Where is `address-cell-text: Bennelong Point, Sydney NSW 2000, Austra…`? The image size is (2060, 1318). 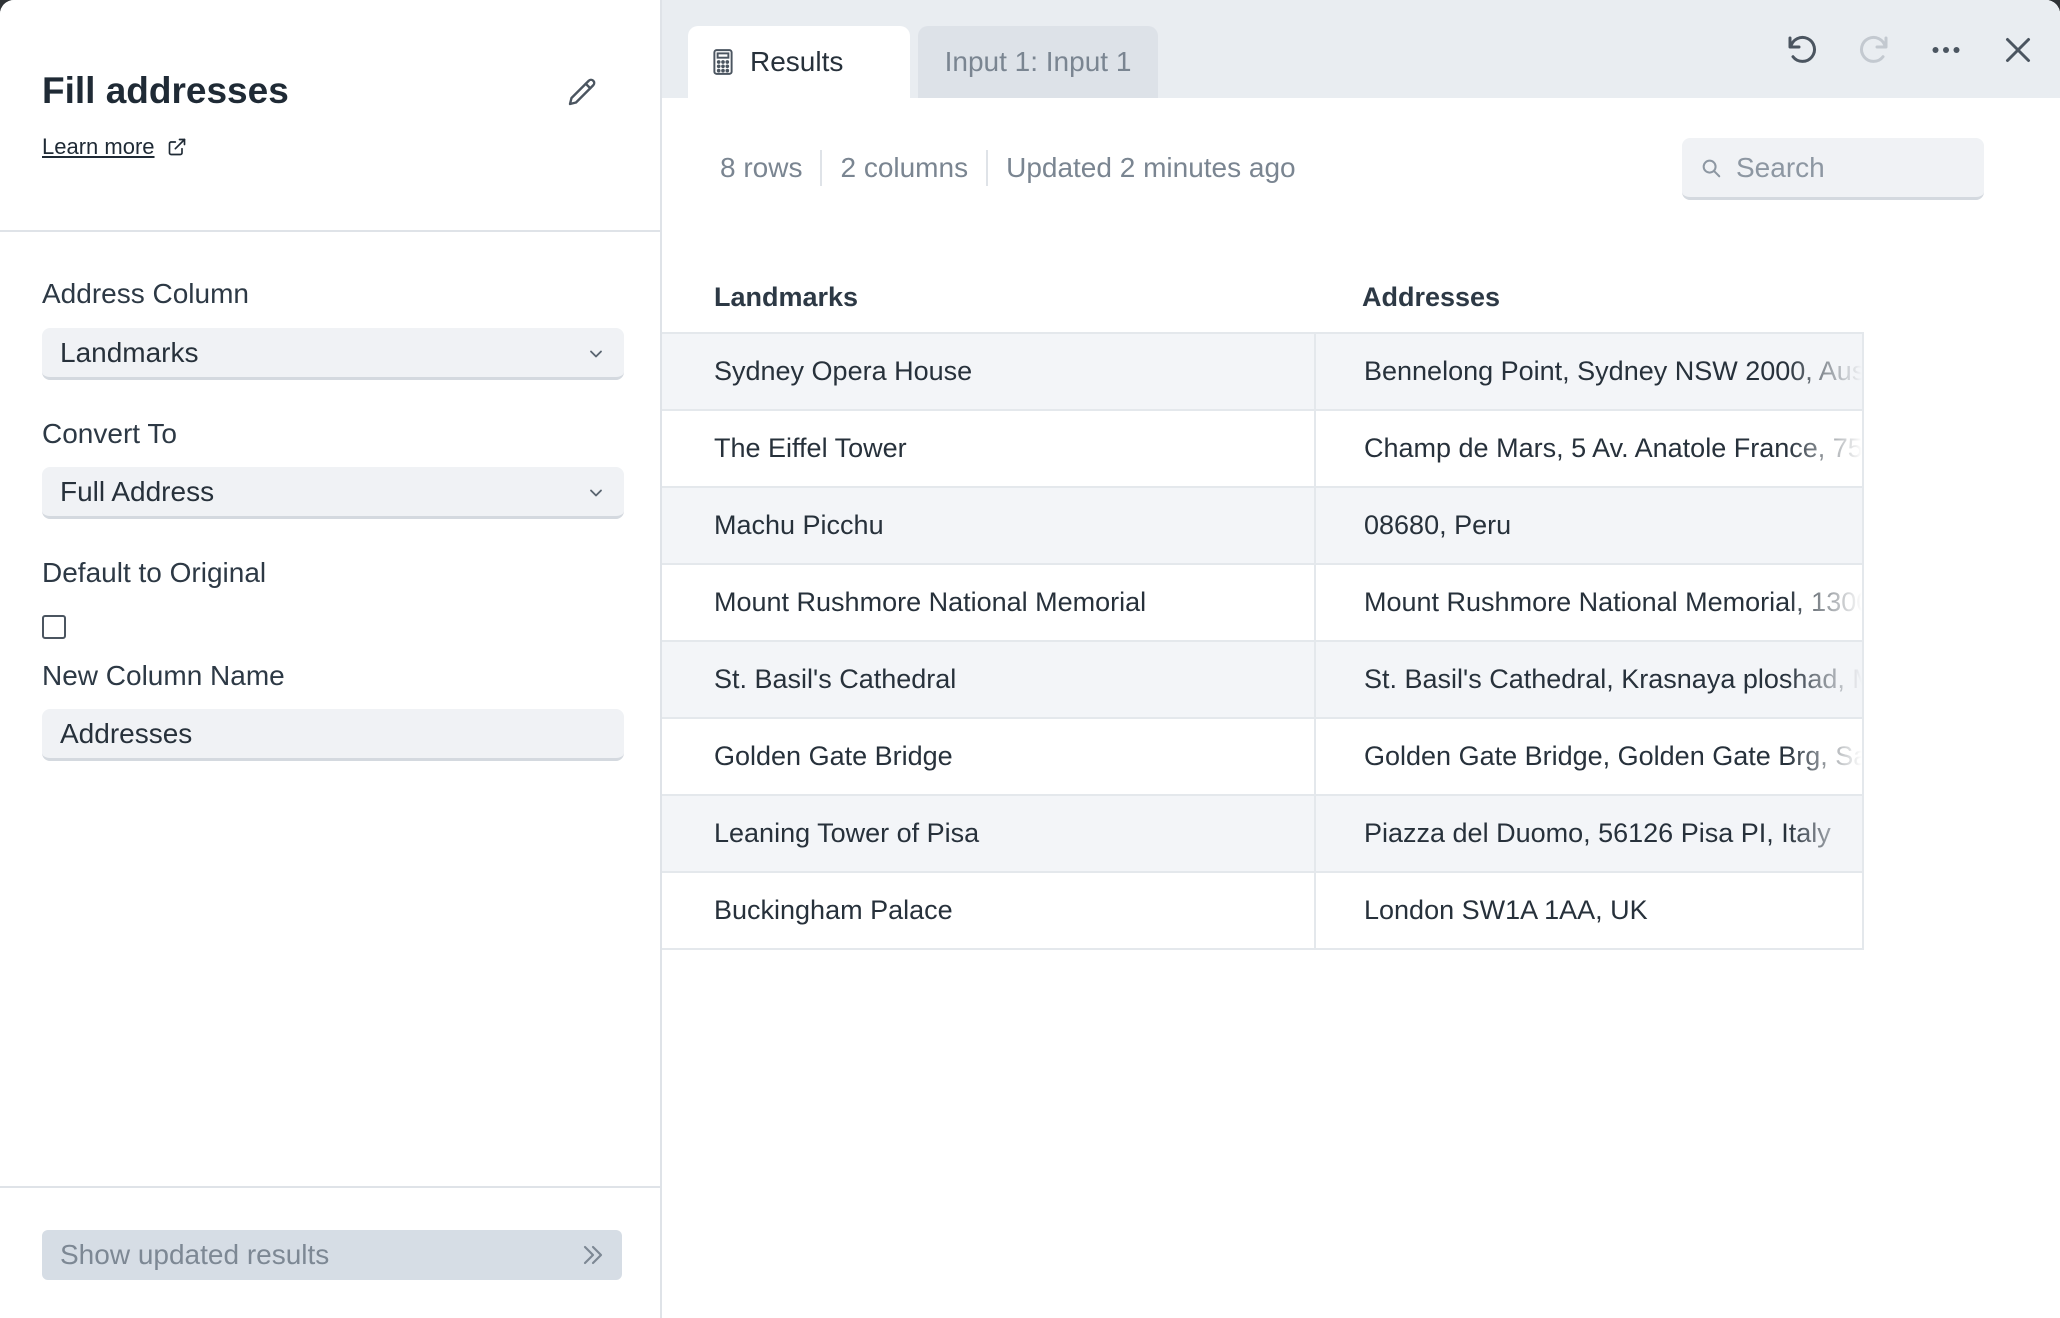 address-cell-text: Bennelong Point, Sydney NSW 2000, Austra… is located at coordinates (1613, 371).